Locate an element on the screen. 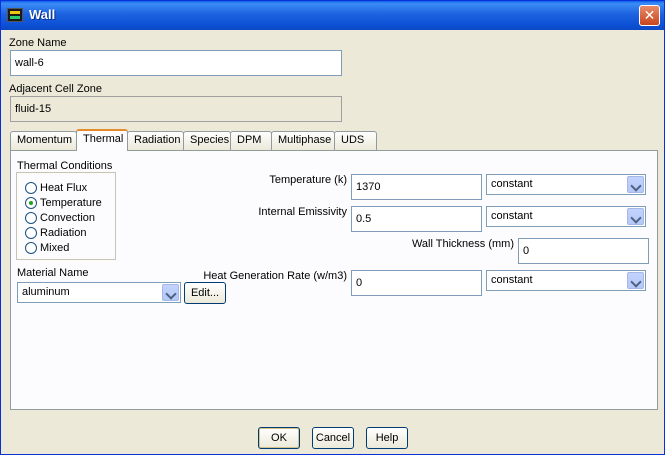 This screenshot has width=665, height=455. adjacent-cell-zone-label: Adjacent Cell Zone is located at coordinates (55, 89).